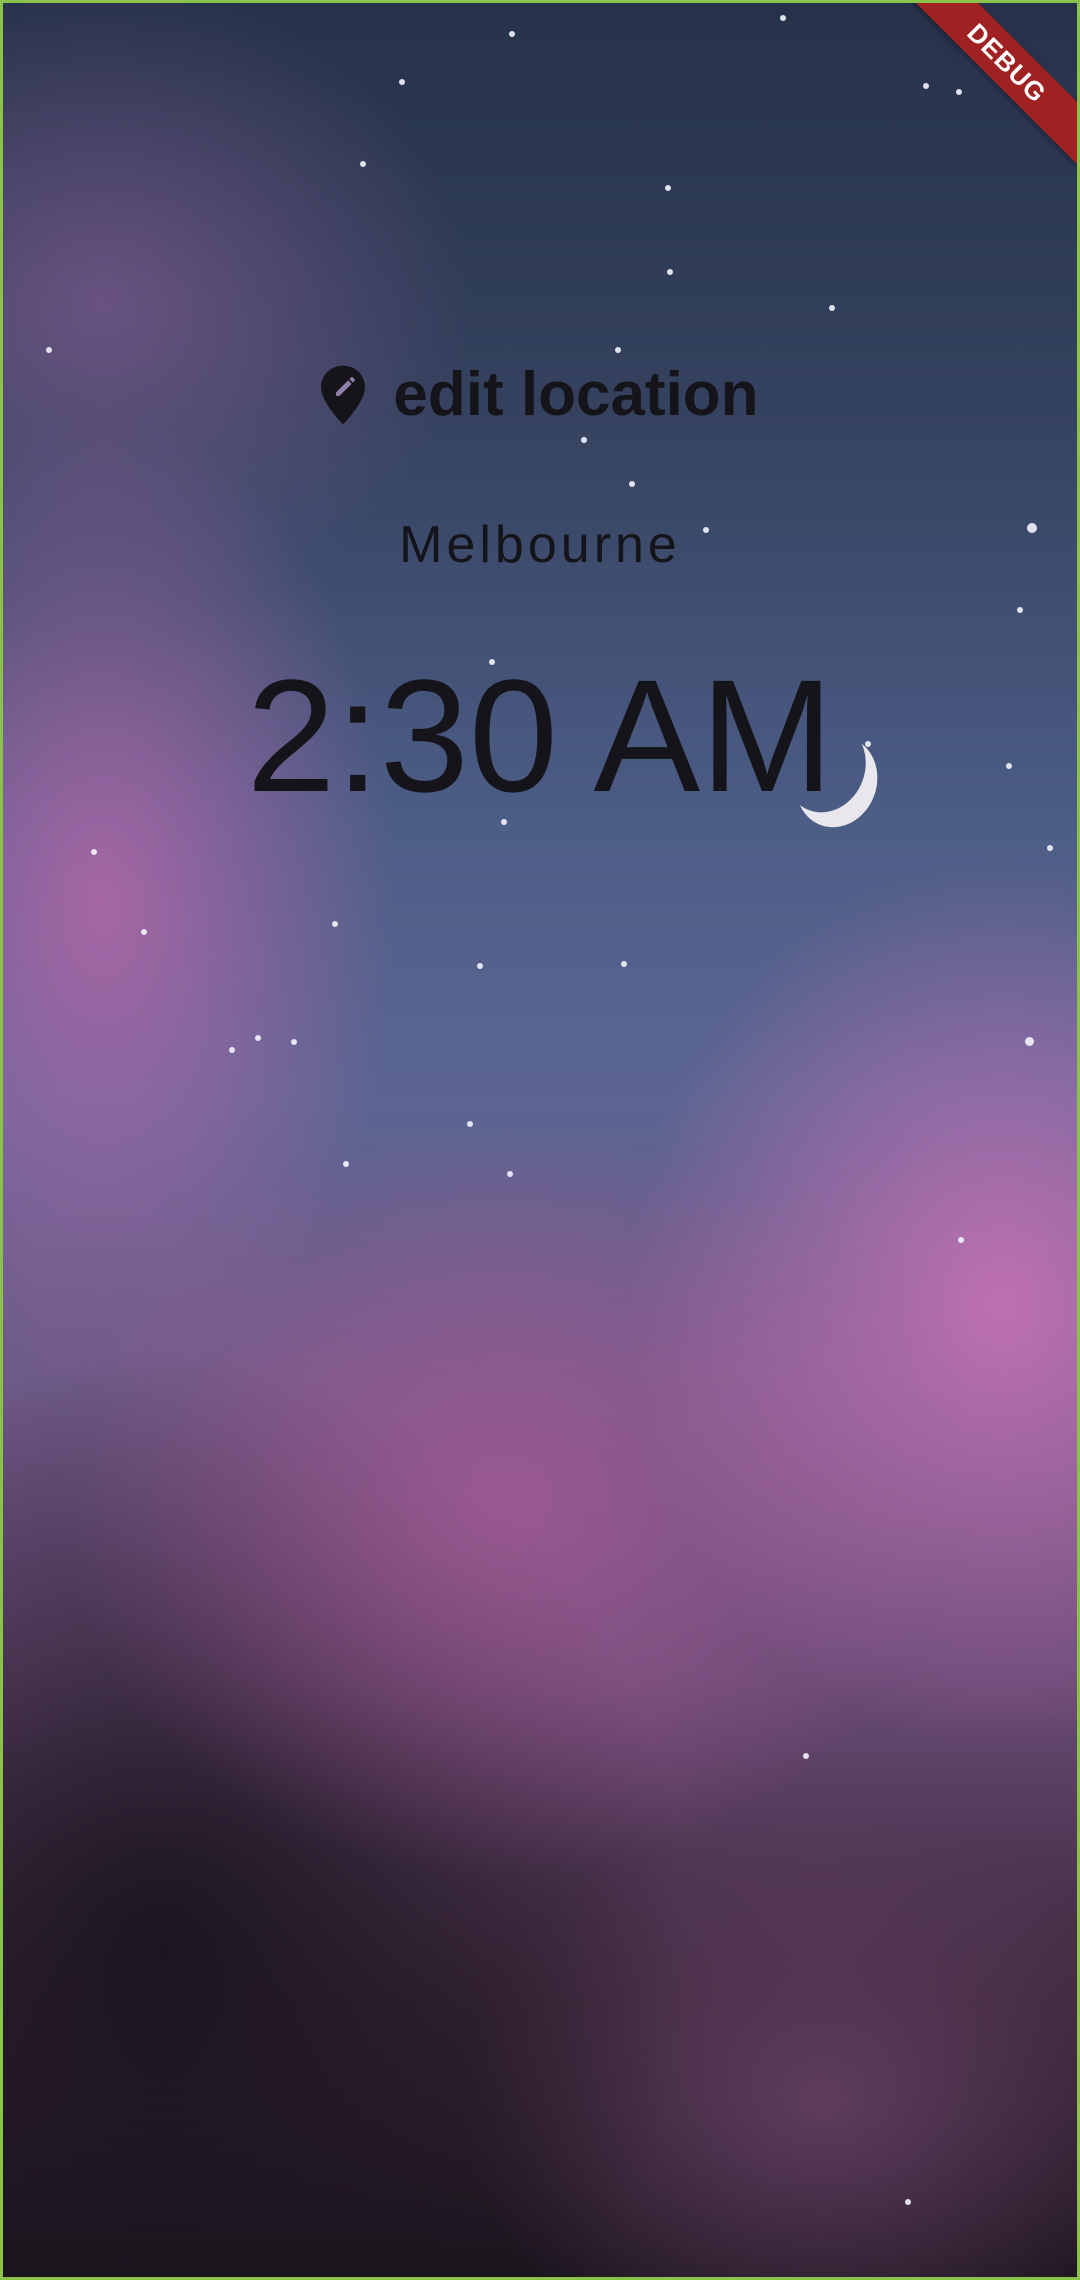 This screenshot has width=1080, height=2280. Describe the element at coordinates (540, 735) in the screenshot. I see `current-time: 2:30 AM` at that location.